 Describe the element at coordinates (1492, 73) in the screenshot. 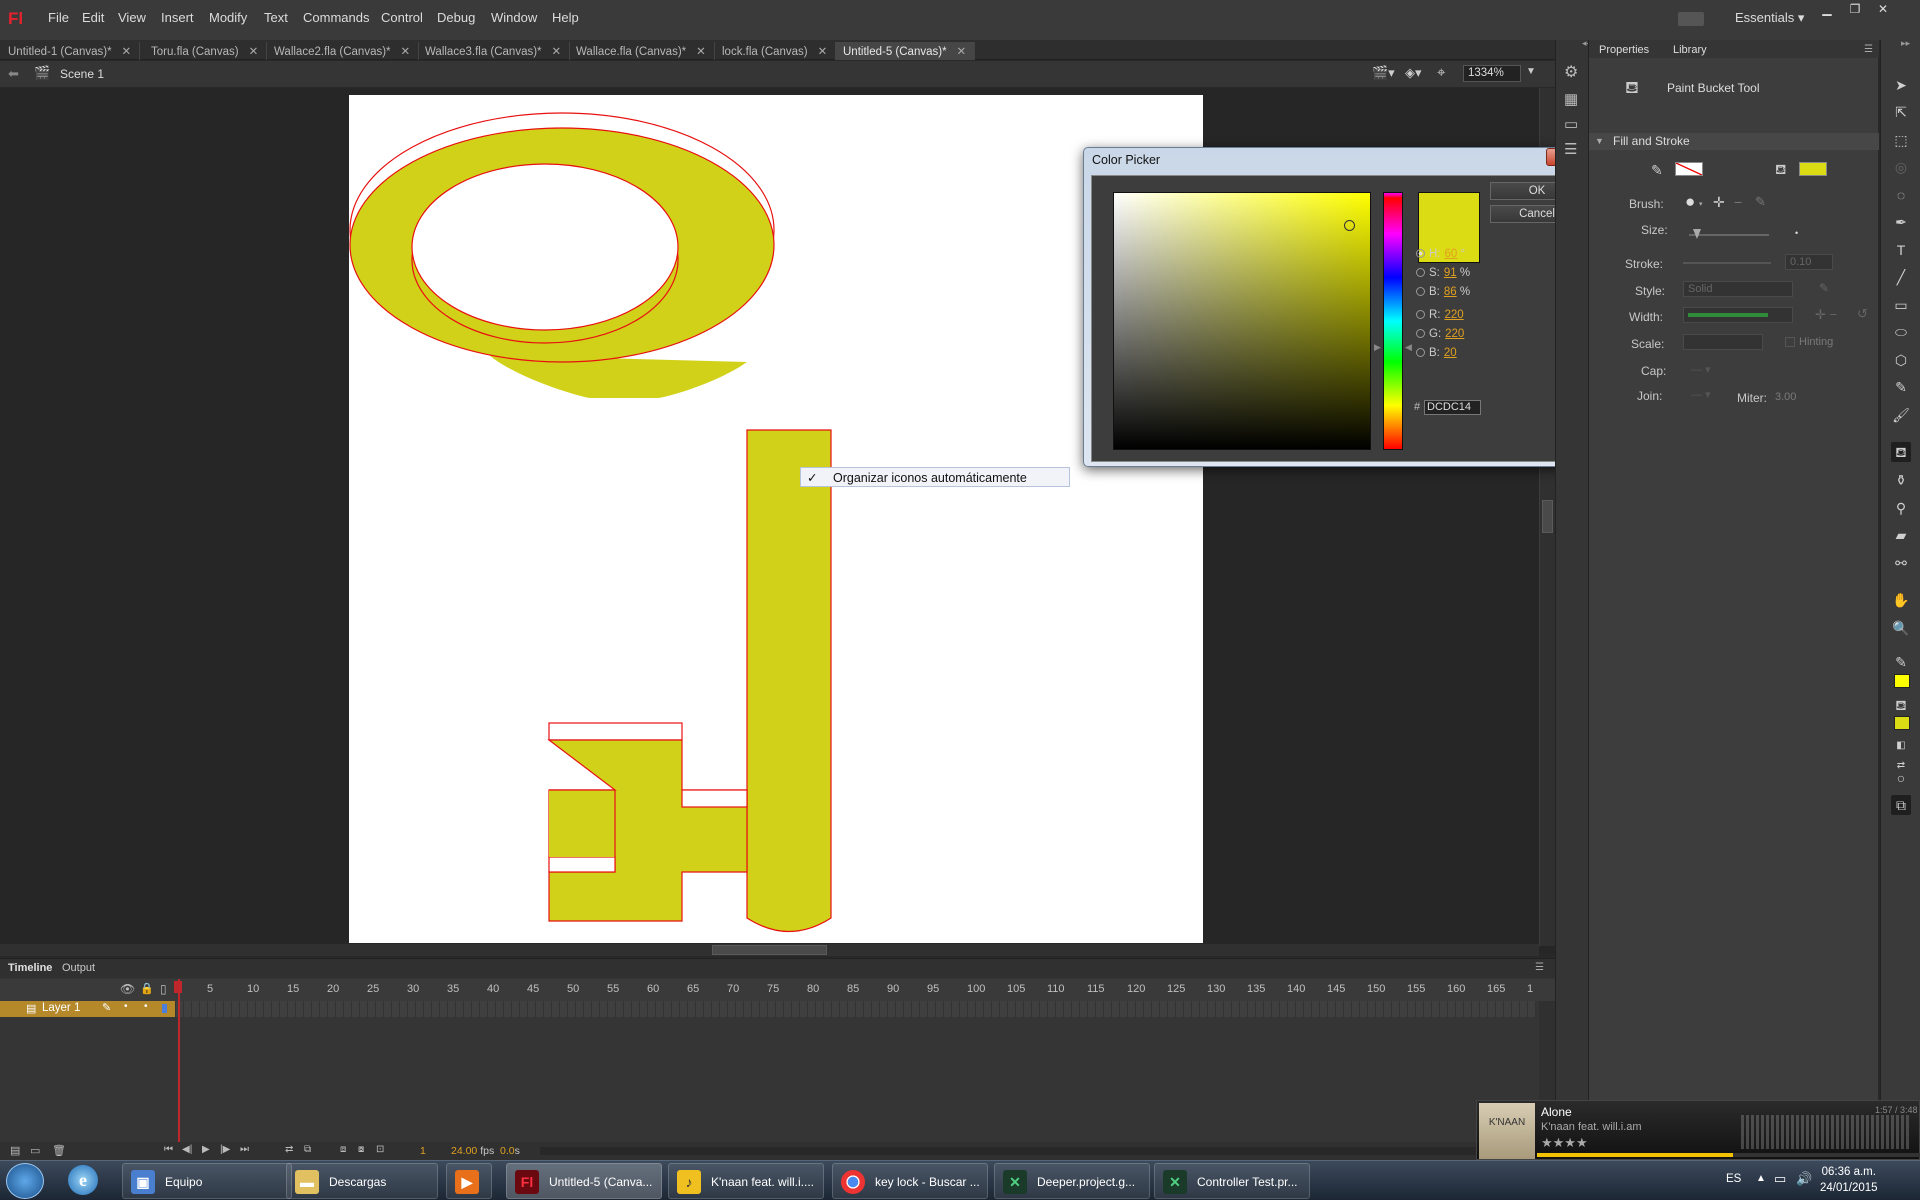

I see `zoom-field: 1334%` at that location.